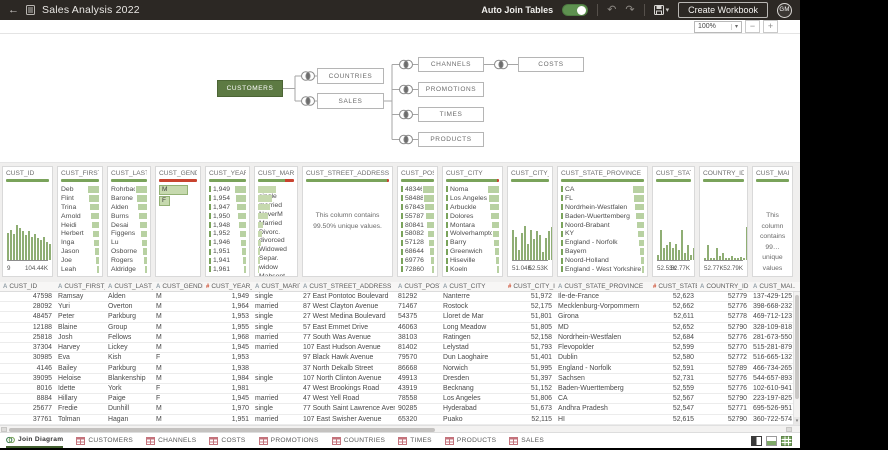 The height and width of the screenshot is (450, 888). I want to click on diagram-node-costs: COSTS, so click(551, 64).